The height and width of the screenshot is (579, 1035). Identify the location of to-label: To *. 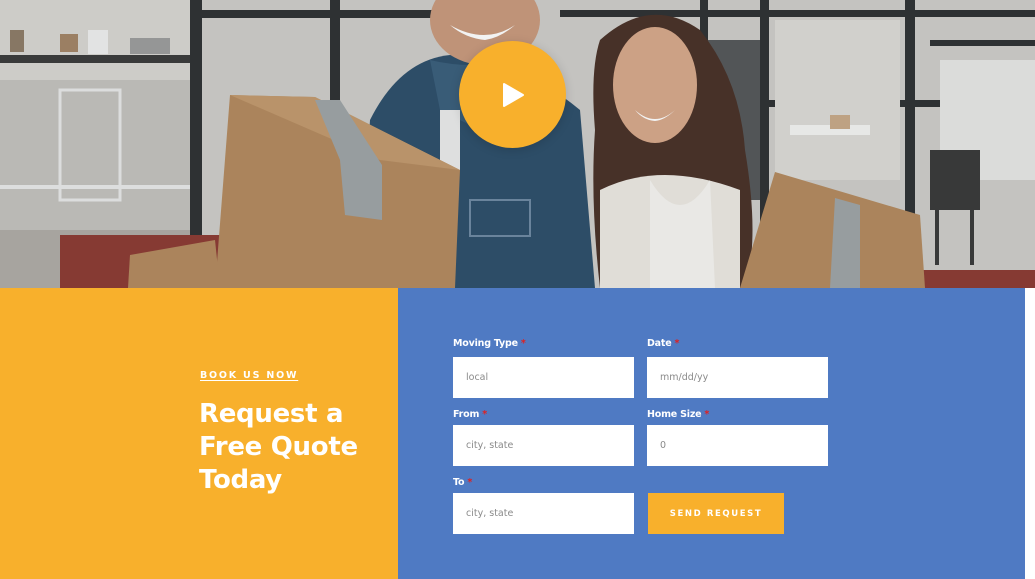
(463, 482).